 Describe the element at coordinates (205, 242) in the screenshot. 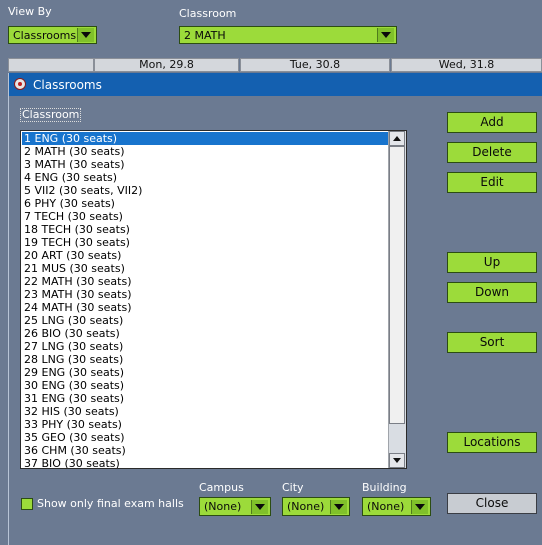

I see `list-item: 19 TECH (30 seats)` at that location.